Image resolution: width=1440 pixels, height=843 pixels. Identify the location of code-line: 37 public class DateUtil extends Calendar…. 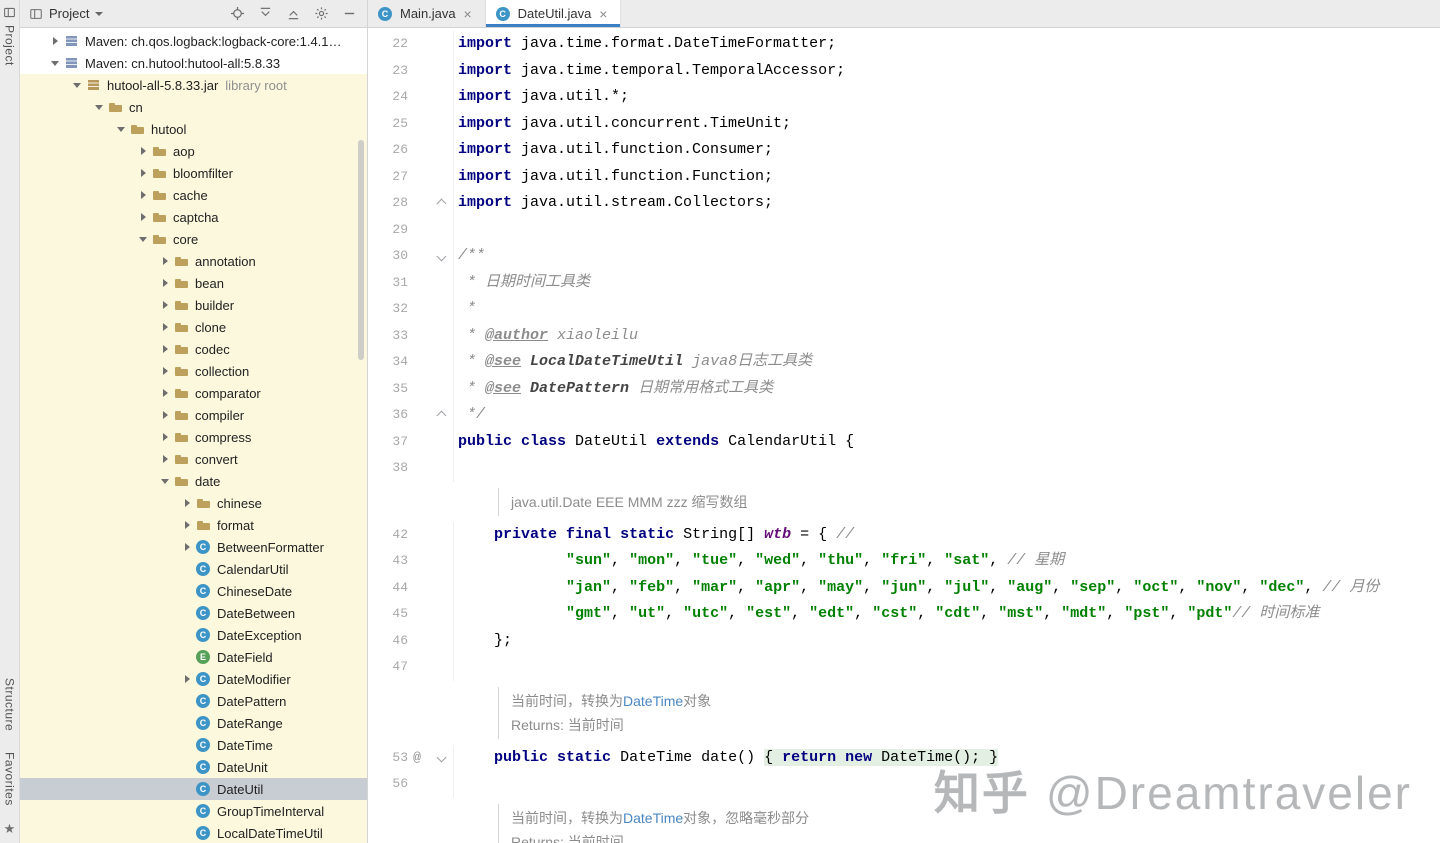
(904, 441).